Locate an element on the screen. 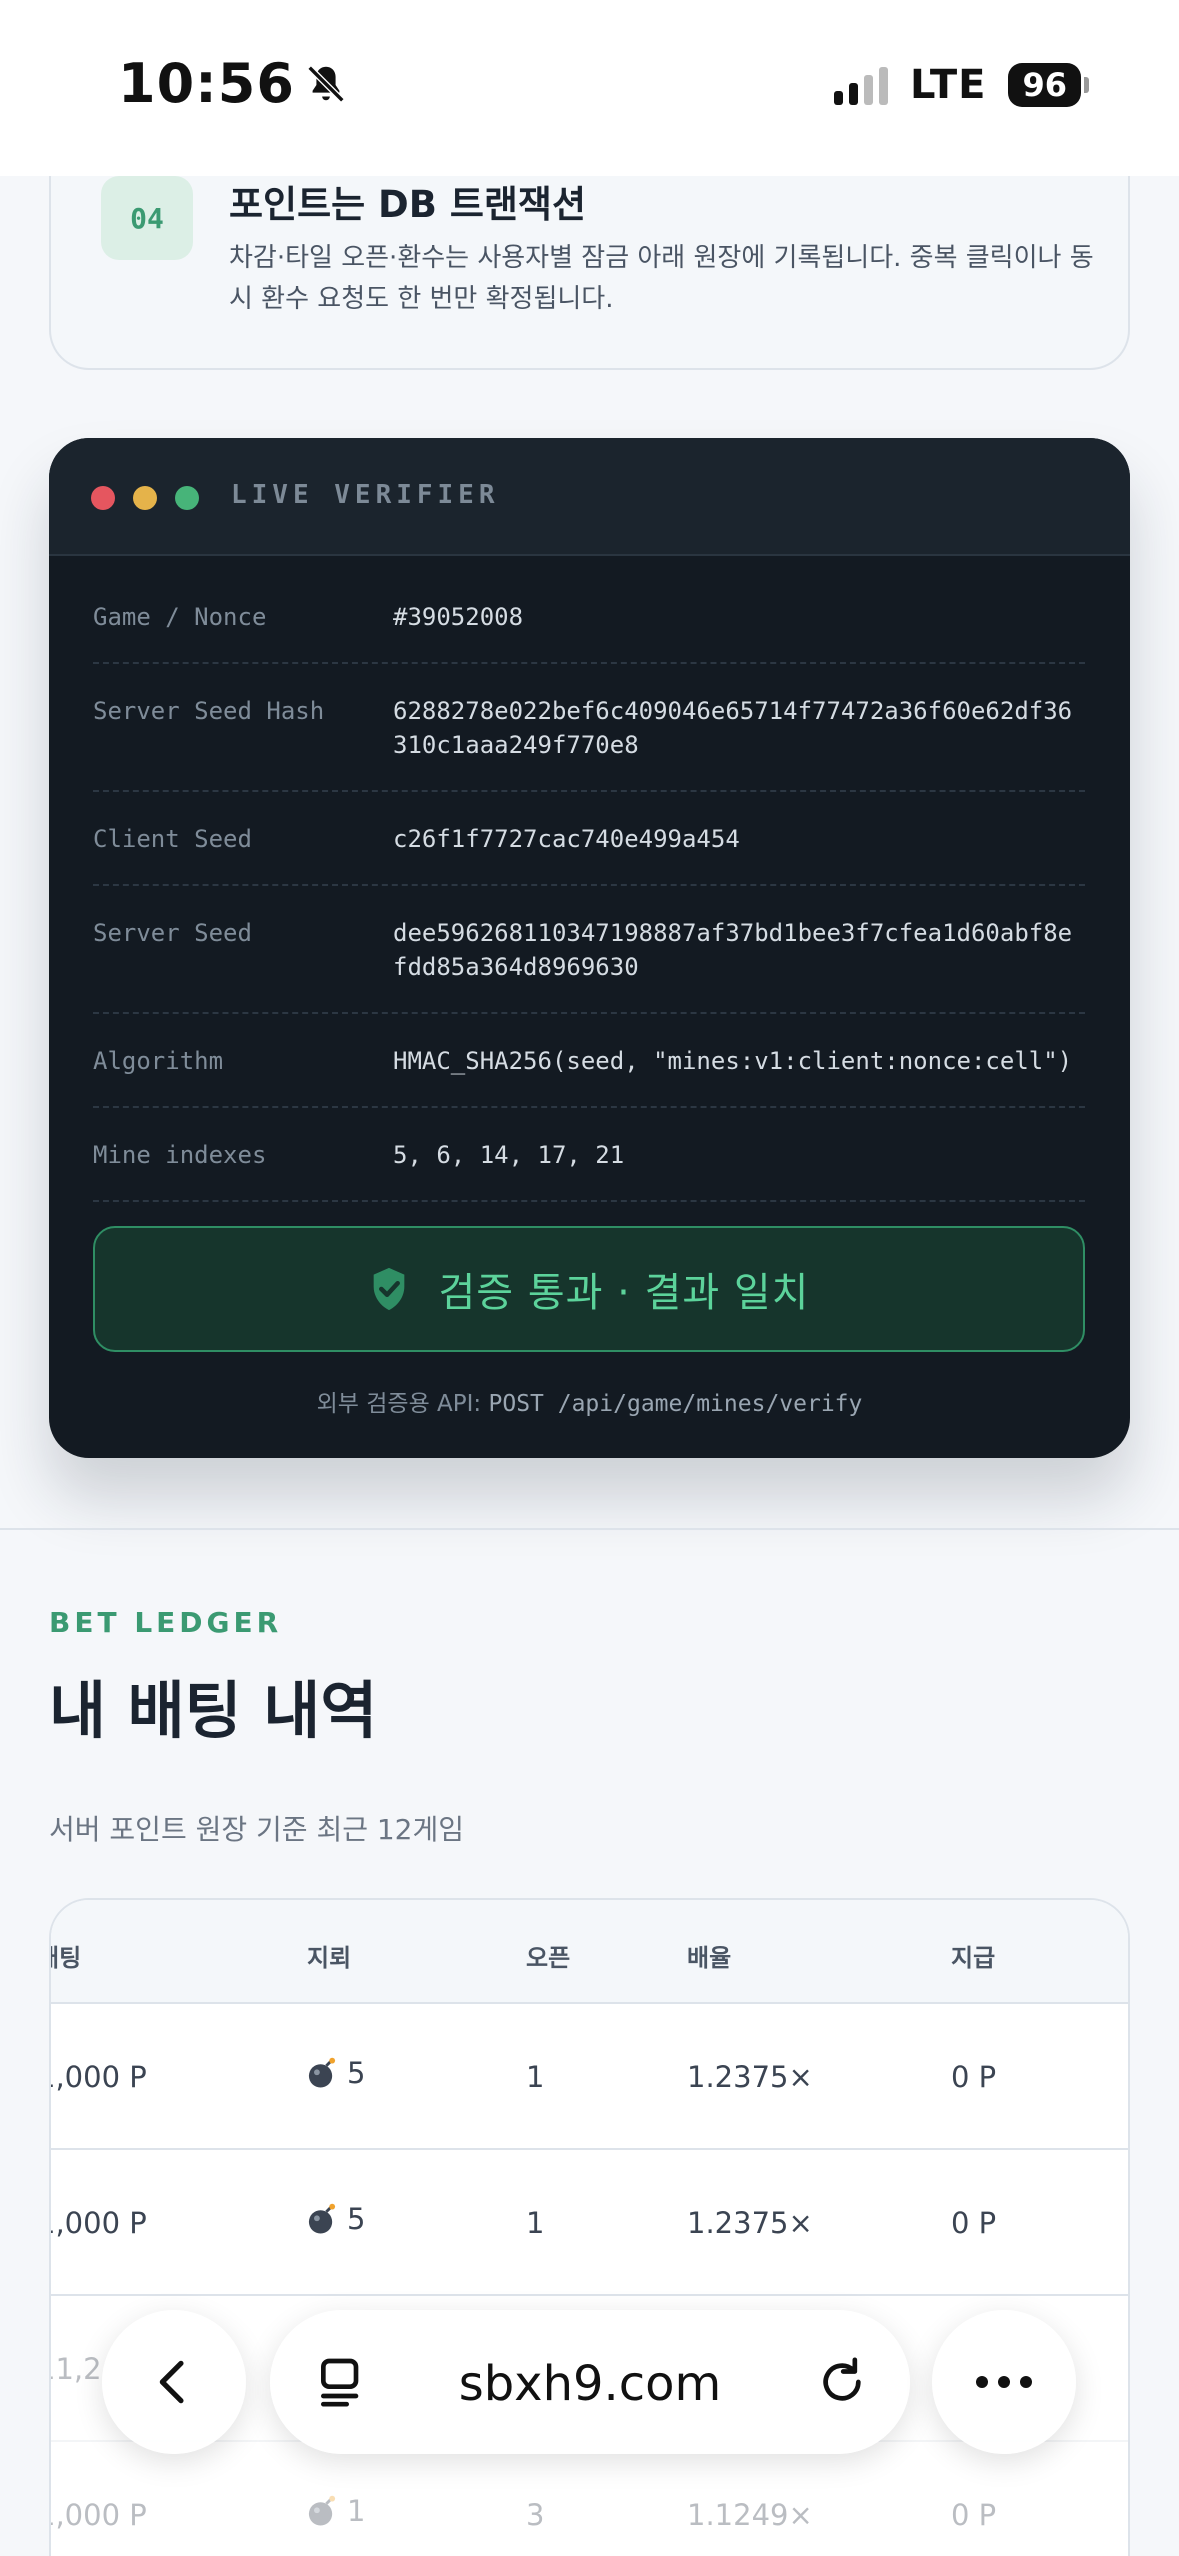  verify-result-button: 검증 통과 · 결과 일치 is located at coordinates (589, 1289).